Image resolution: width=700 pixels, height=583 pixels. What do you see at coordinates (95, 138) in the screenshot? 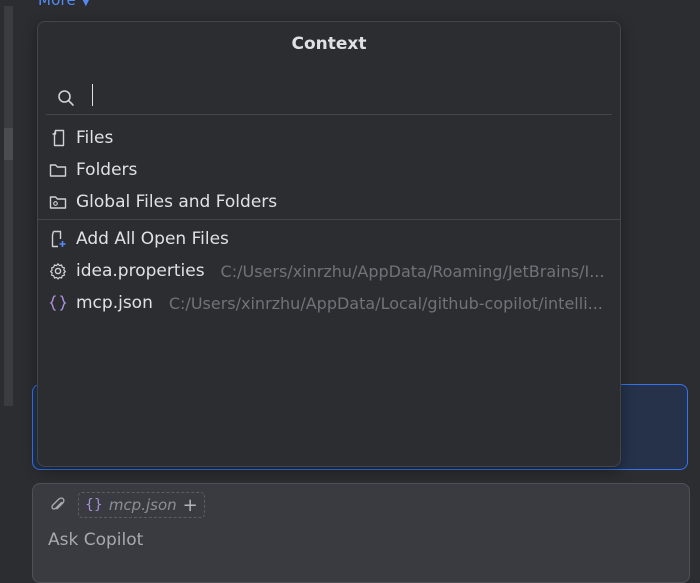
I see `menu-item-label: Files` at bounding box center [95, 138].